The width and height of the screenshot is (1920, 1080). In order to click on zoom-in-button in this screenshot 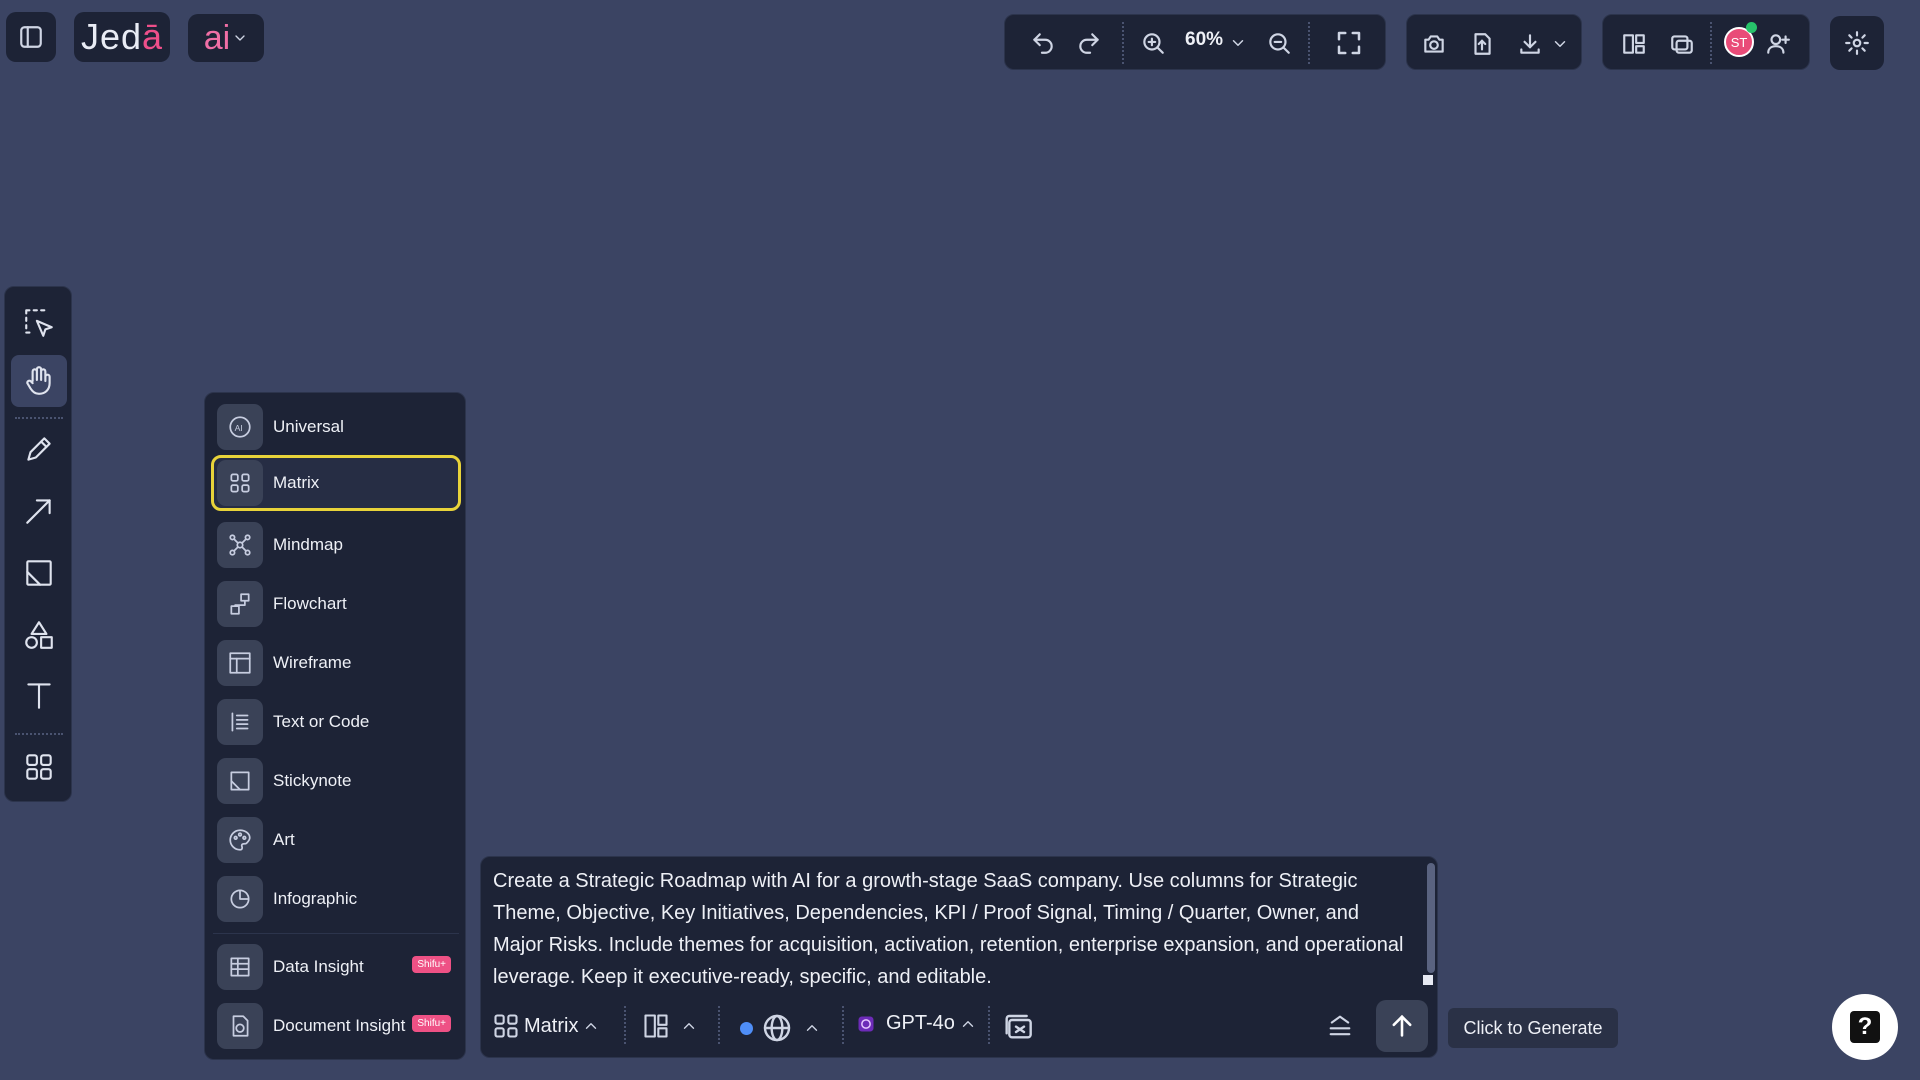, I will do `click(1153, 43)`.